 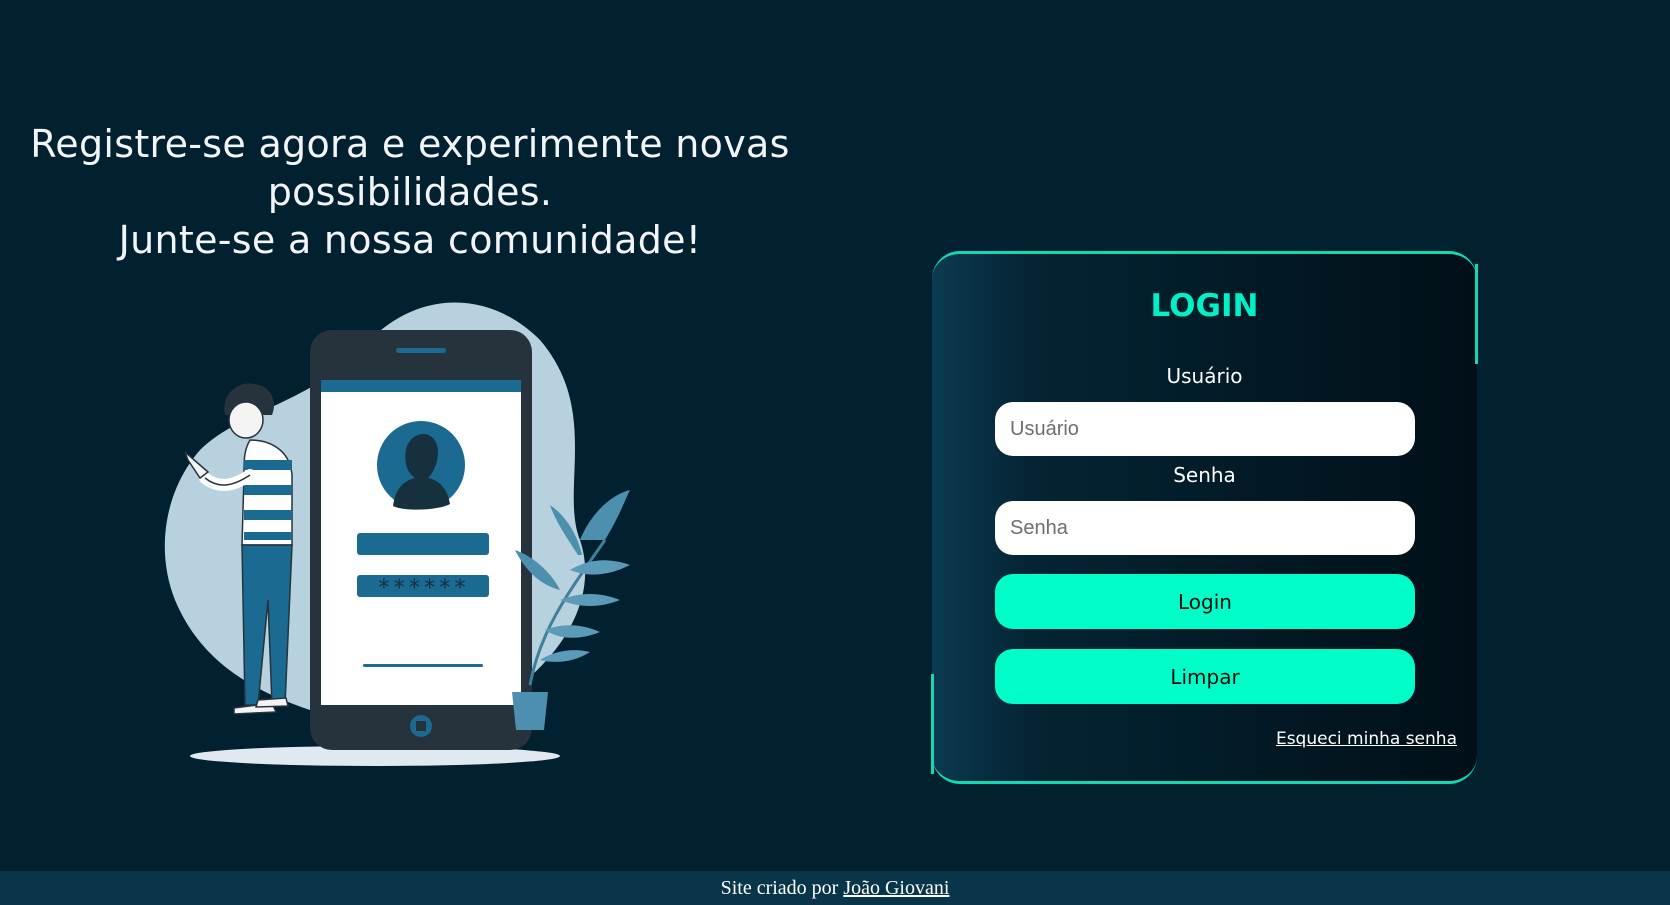 What do you see at coordinates (423, 544) in the screenshot?
I see `username-bar` at bounding box center [423, 544].